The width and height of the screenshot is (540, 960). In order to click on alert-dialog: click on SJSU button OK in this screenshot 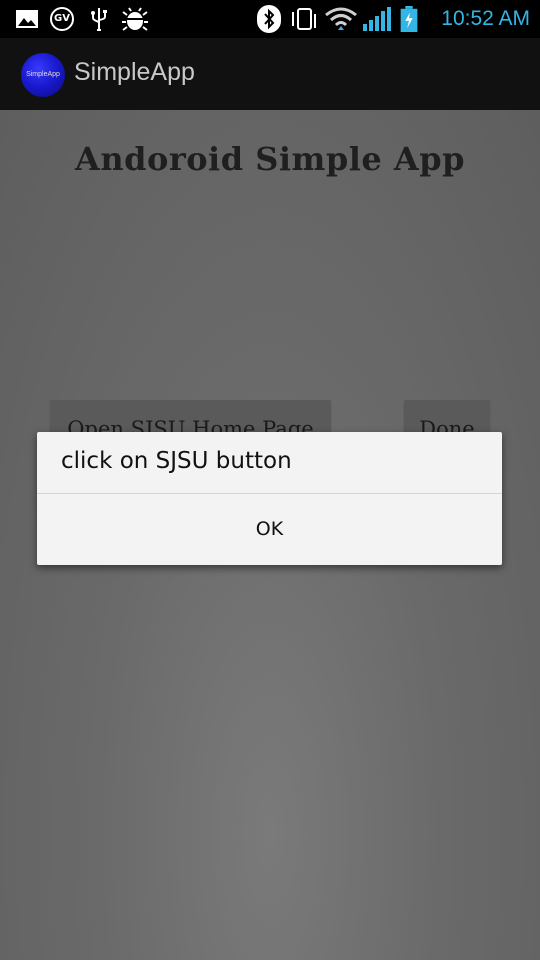, I will do `click(269, 498)`.